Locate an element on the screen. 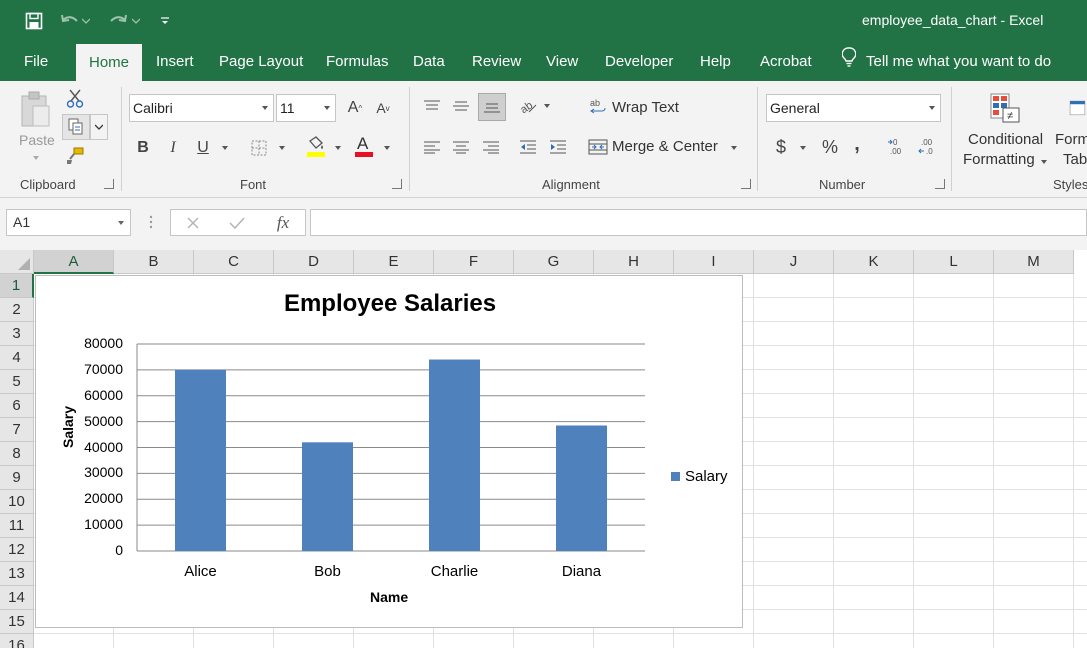  save-icon is located at coordinates (34, 21).